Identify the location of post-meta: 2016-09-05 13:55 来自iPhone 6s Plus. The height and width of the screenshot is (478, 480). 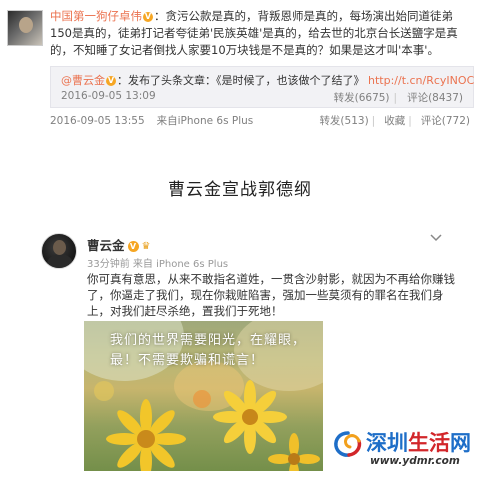
(151, 120).